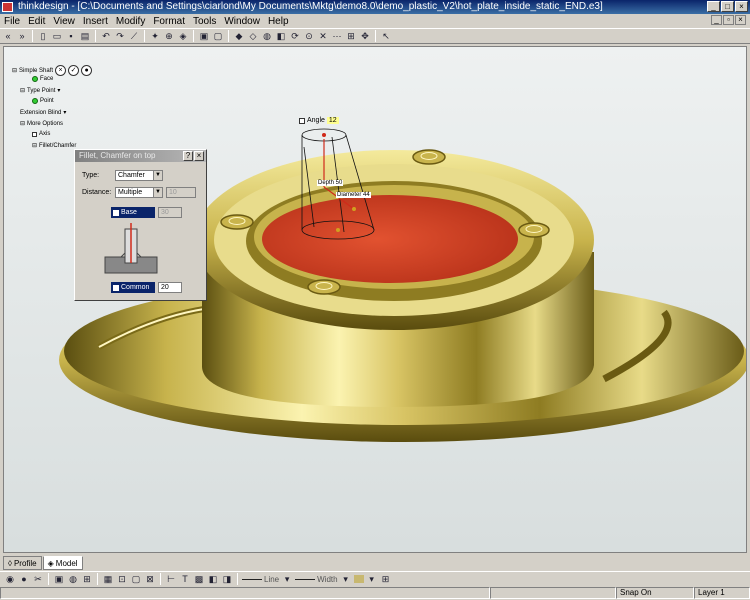 Image resolution: width=750 pixels, height=600 pixels. Describe the element at coordinates (253, 36) in the screenshot. I see `layers-icon: ◇` at that location.